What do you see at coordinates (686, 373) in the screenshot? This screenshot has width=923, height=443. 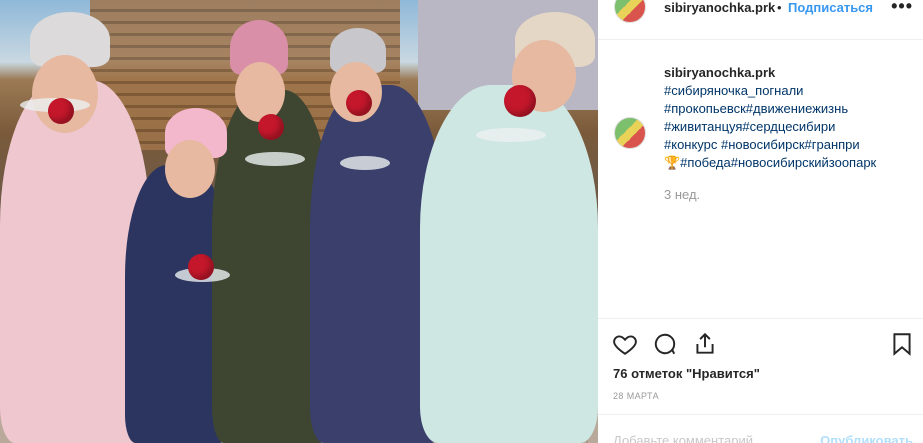 I see `likes-count: 76 отметок "Нравится"` at bounding box center [686, 373].